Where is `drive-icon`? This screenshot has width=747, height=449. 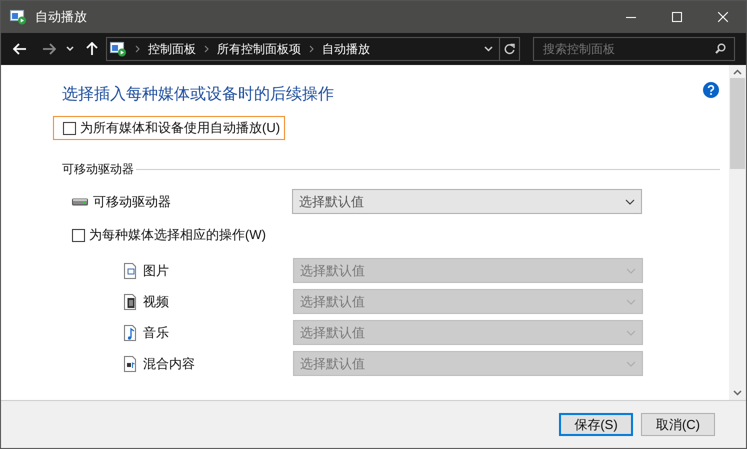
drive-icon is located at coordinates (80, 202).